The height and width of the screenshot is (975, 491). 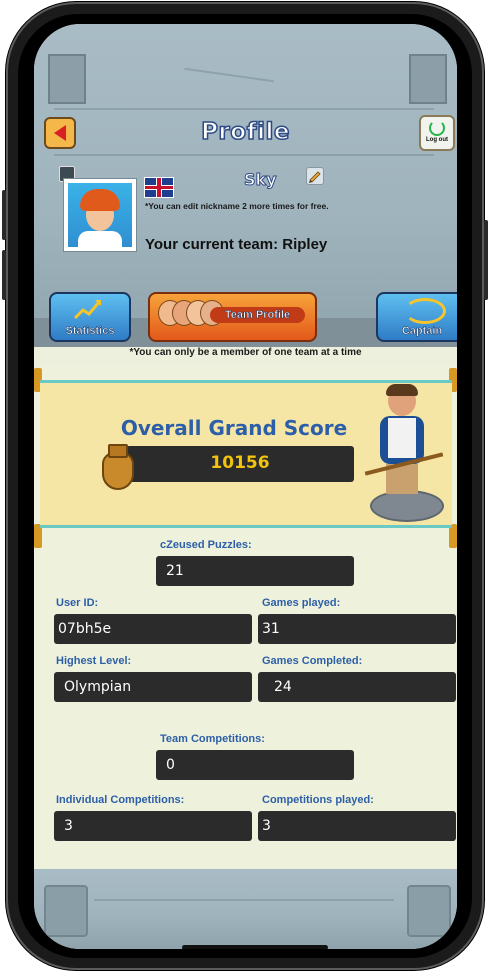 What do you see at coordinates (153, 629) in the screenshot?
I see `user-id-value: 07bh5e` at bounding box center [153, 629].